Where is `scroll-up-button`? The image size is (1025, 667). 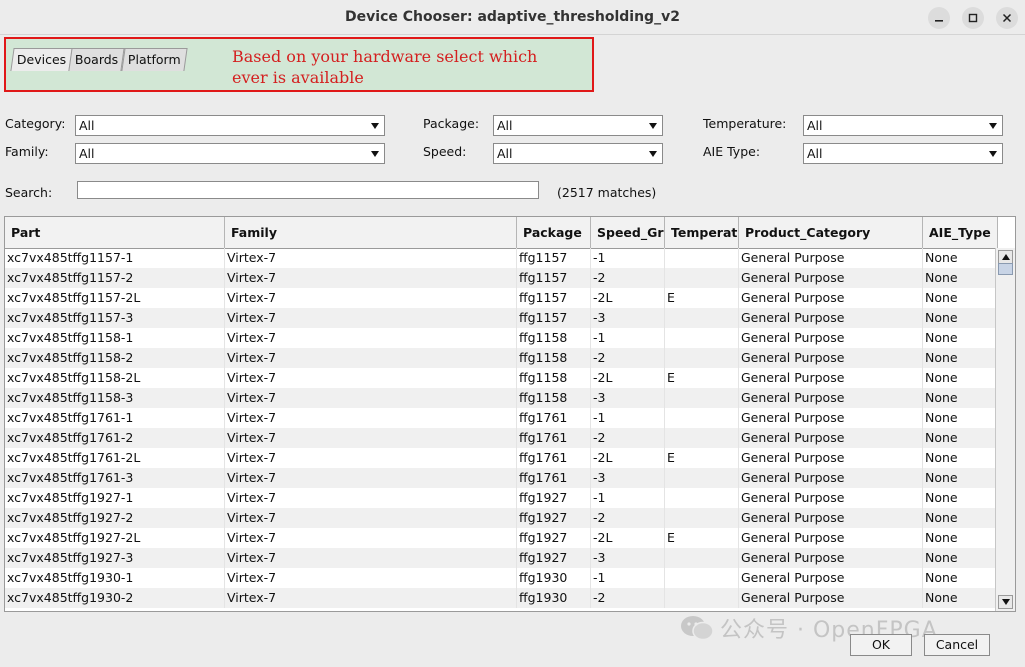
scroll-up-button is located at coordinates (1005, 257).